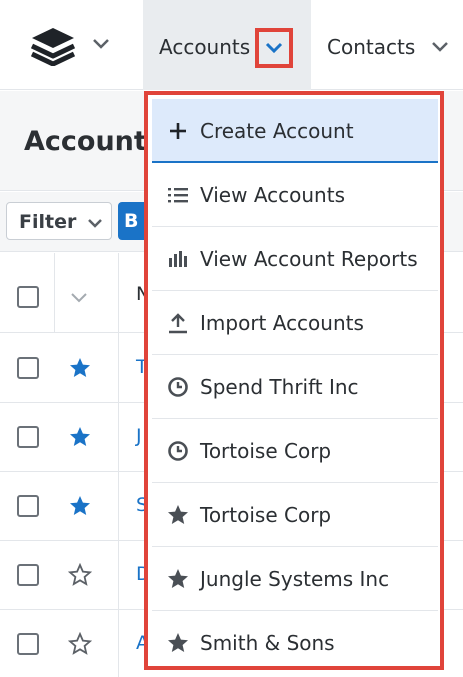  Describe the element at coordinates (93, 141) in the screenshot. I see `page-title: Accounts` at that location.